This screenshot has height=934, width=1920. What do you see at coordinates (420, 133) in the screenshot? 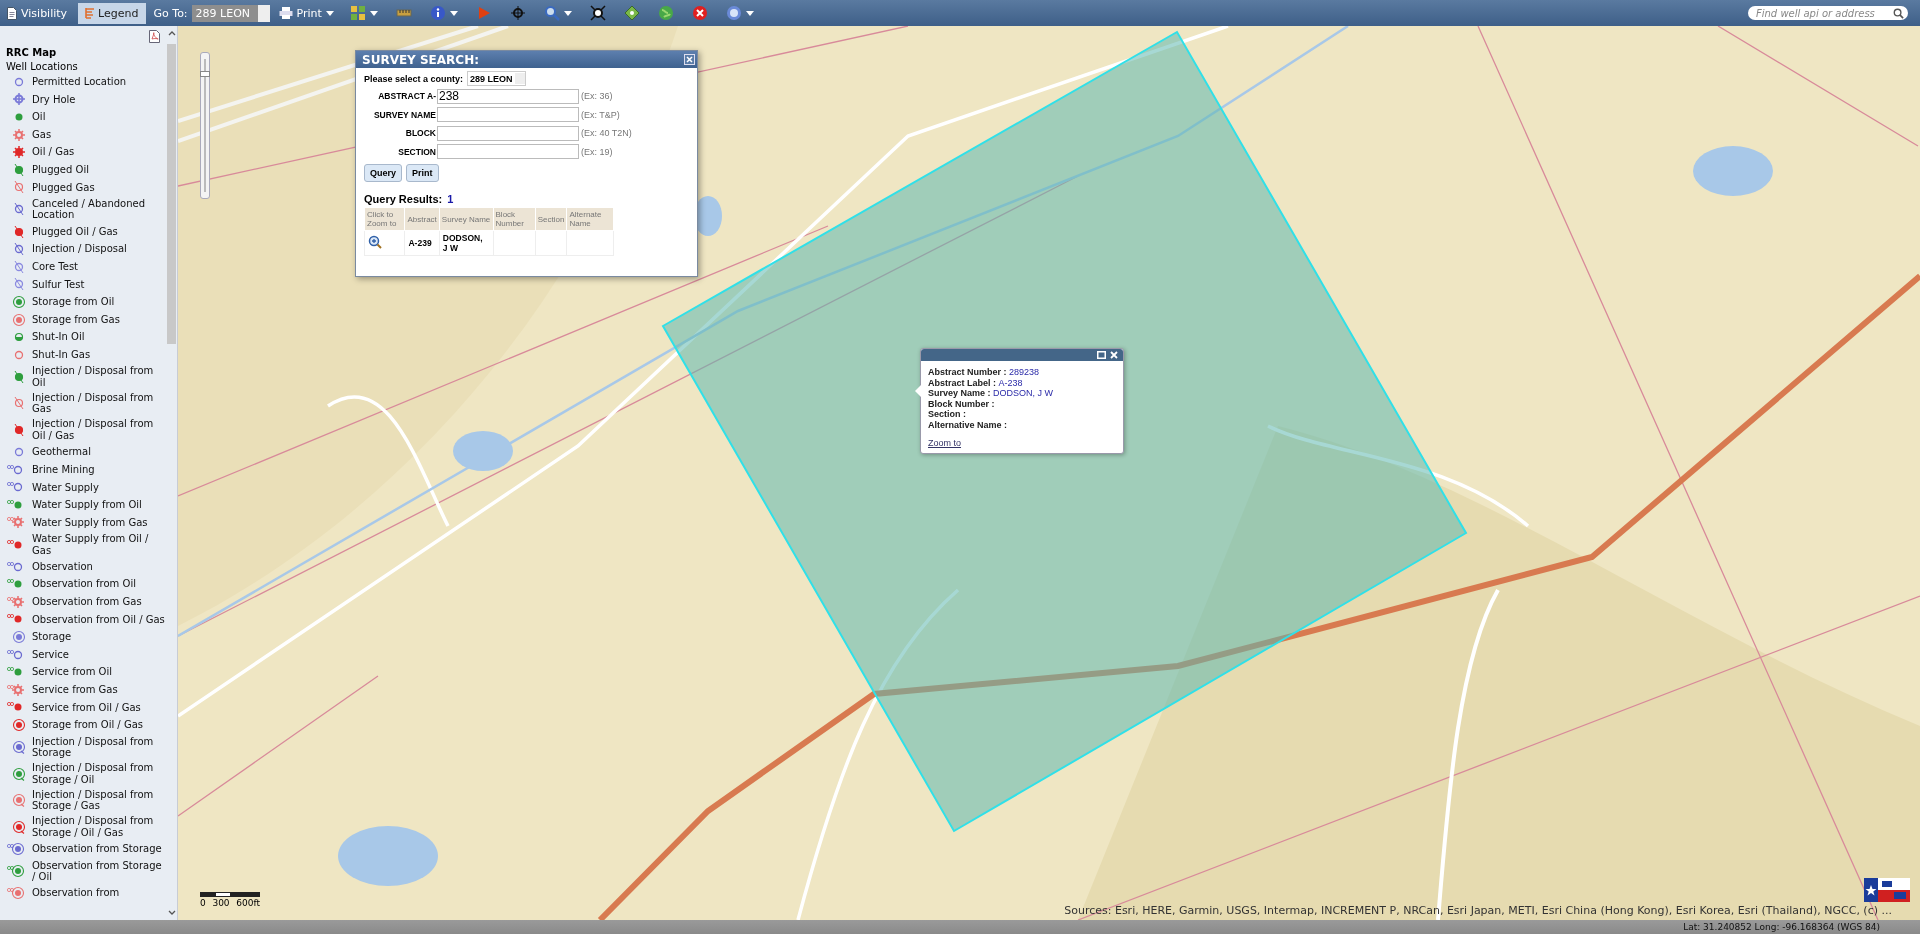
I see `field-label: BLOCK` at bounding box center [420, 133].